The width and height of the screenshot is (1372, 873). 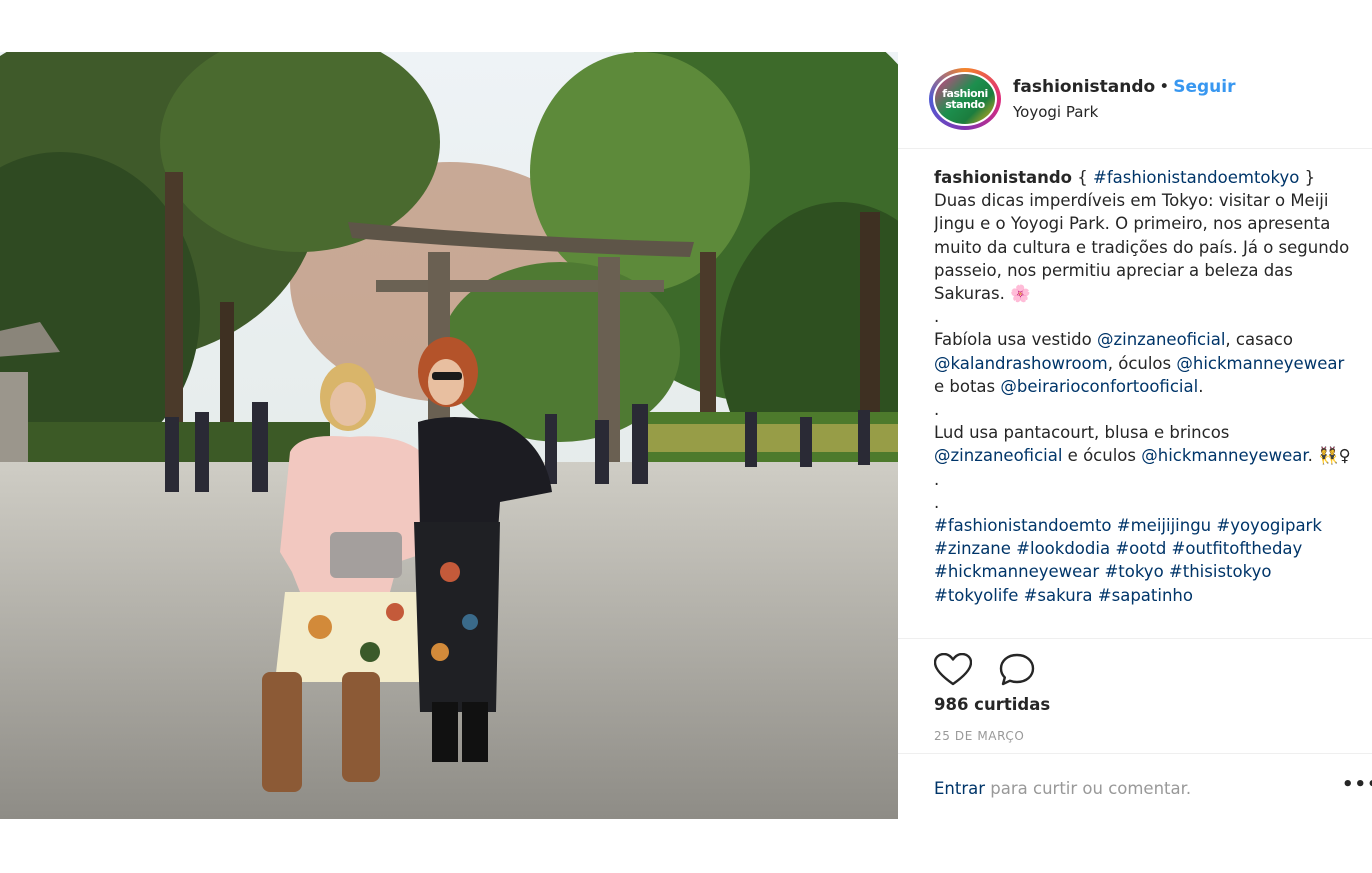 What do you see at coordinates (1021, 363) in the screenshot?
I see `mention-link: @kalandrashowroom` at bounding box center [1021, 363].